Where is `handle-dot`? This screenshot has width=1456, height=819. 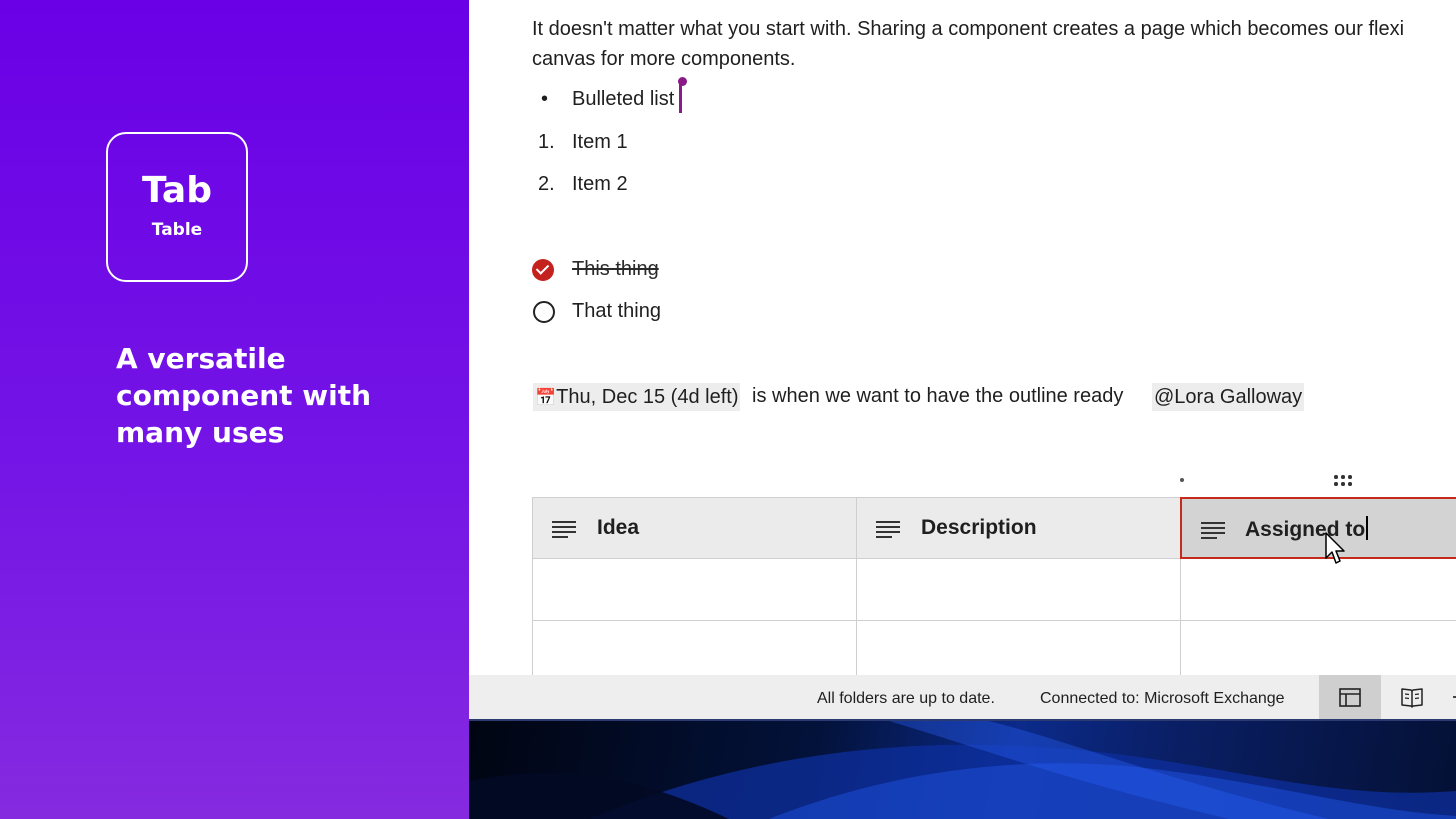
handle-dot is located at coordinates (1182, 480).